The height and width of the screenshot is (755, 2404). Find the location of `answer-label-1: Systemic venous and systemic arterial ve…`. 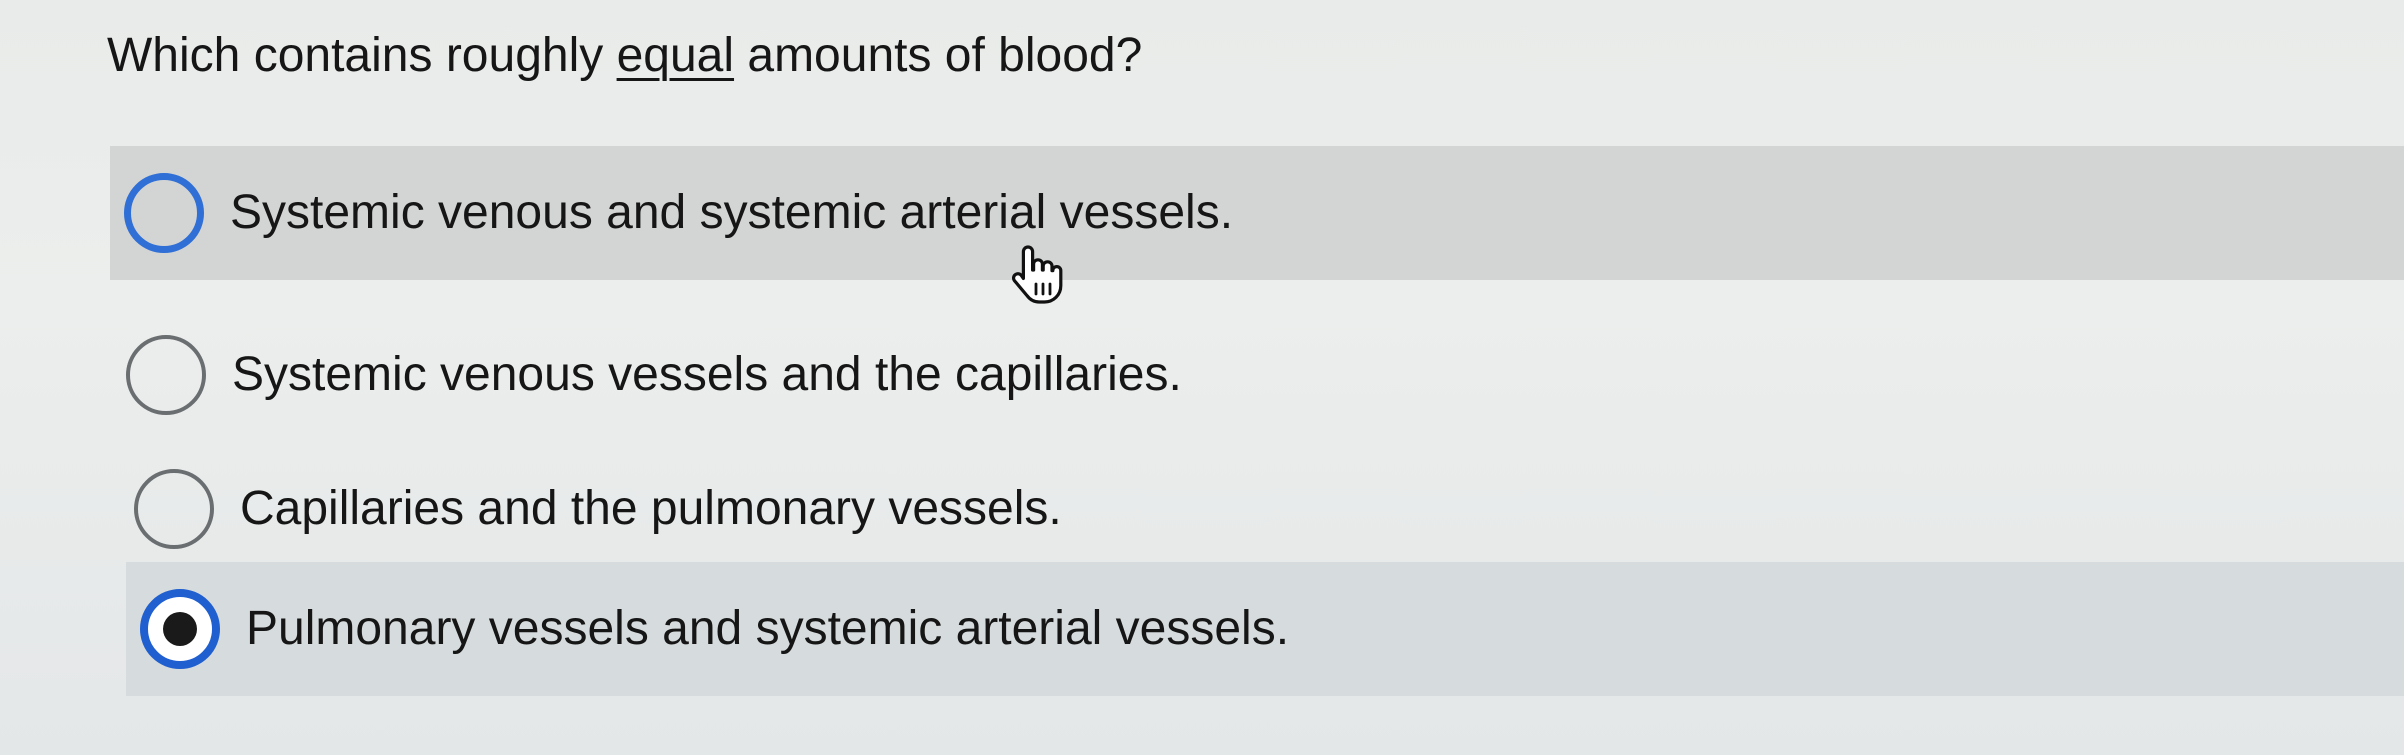

answer-label-1: Systemic venous and systemic arterial ve… is located at coordinates (732, 212).